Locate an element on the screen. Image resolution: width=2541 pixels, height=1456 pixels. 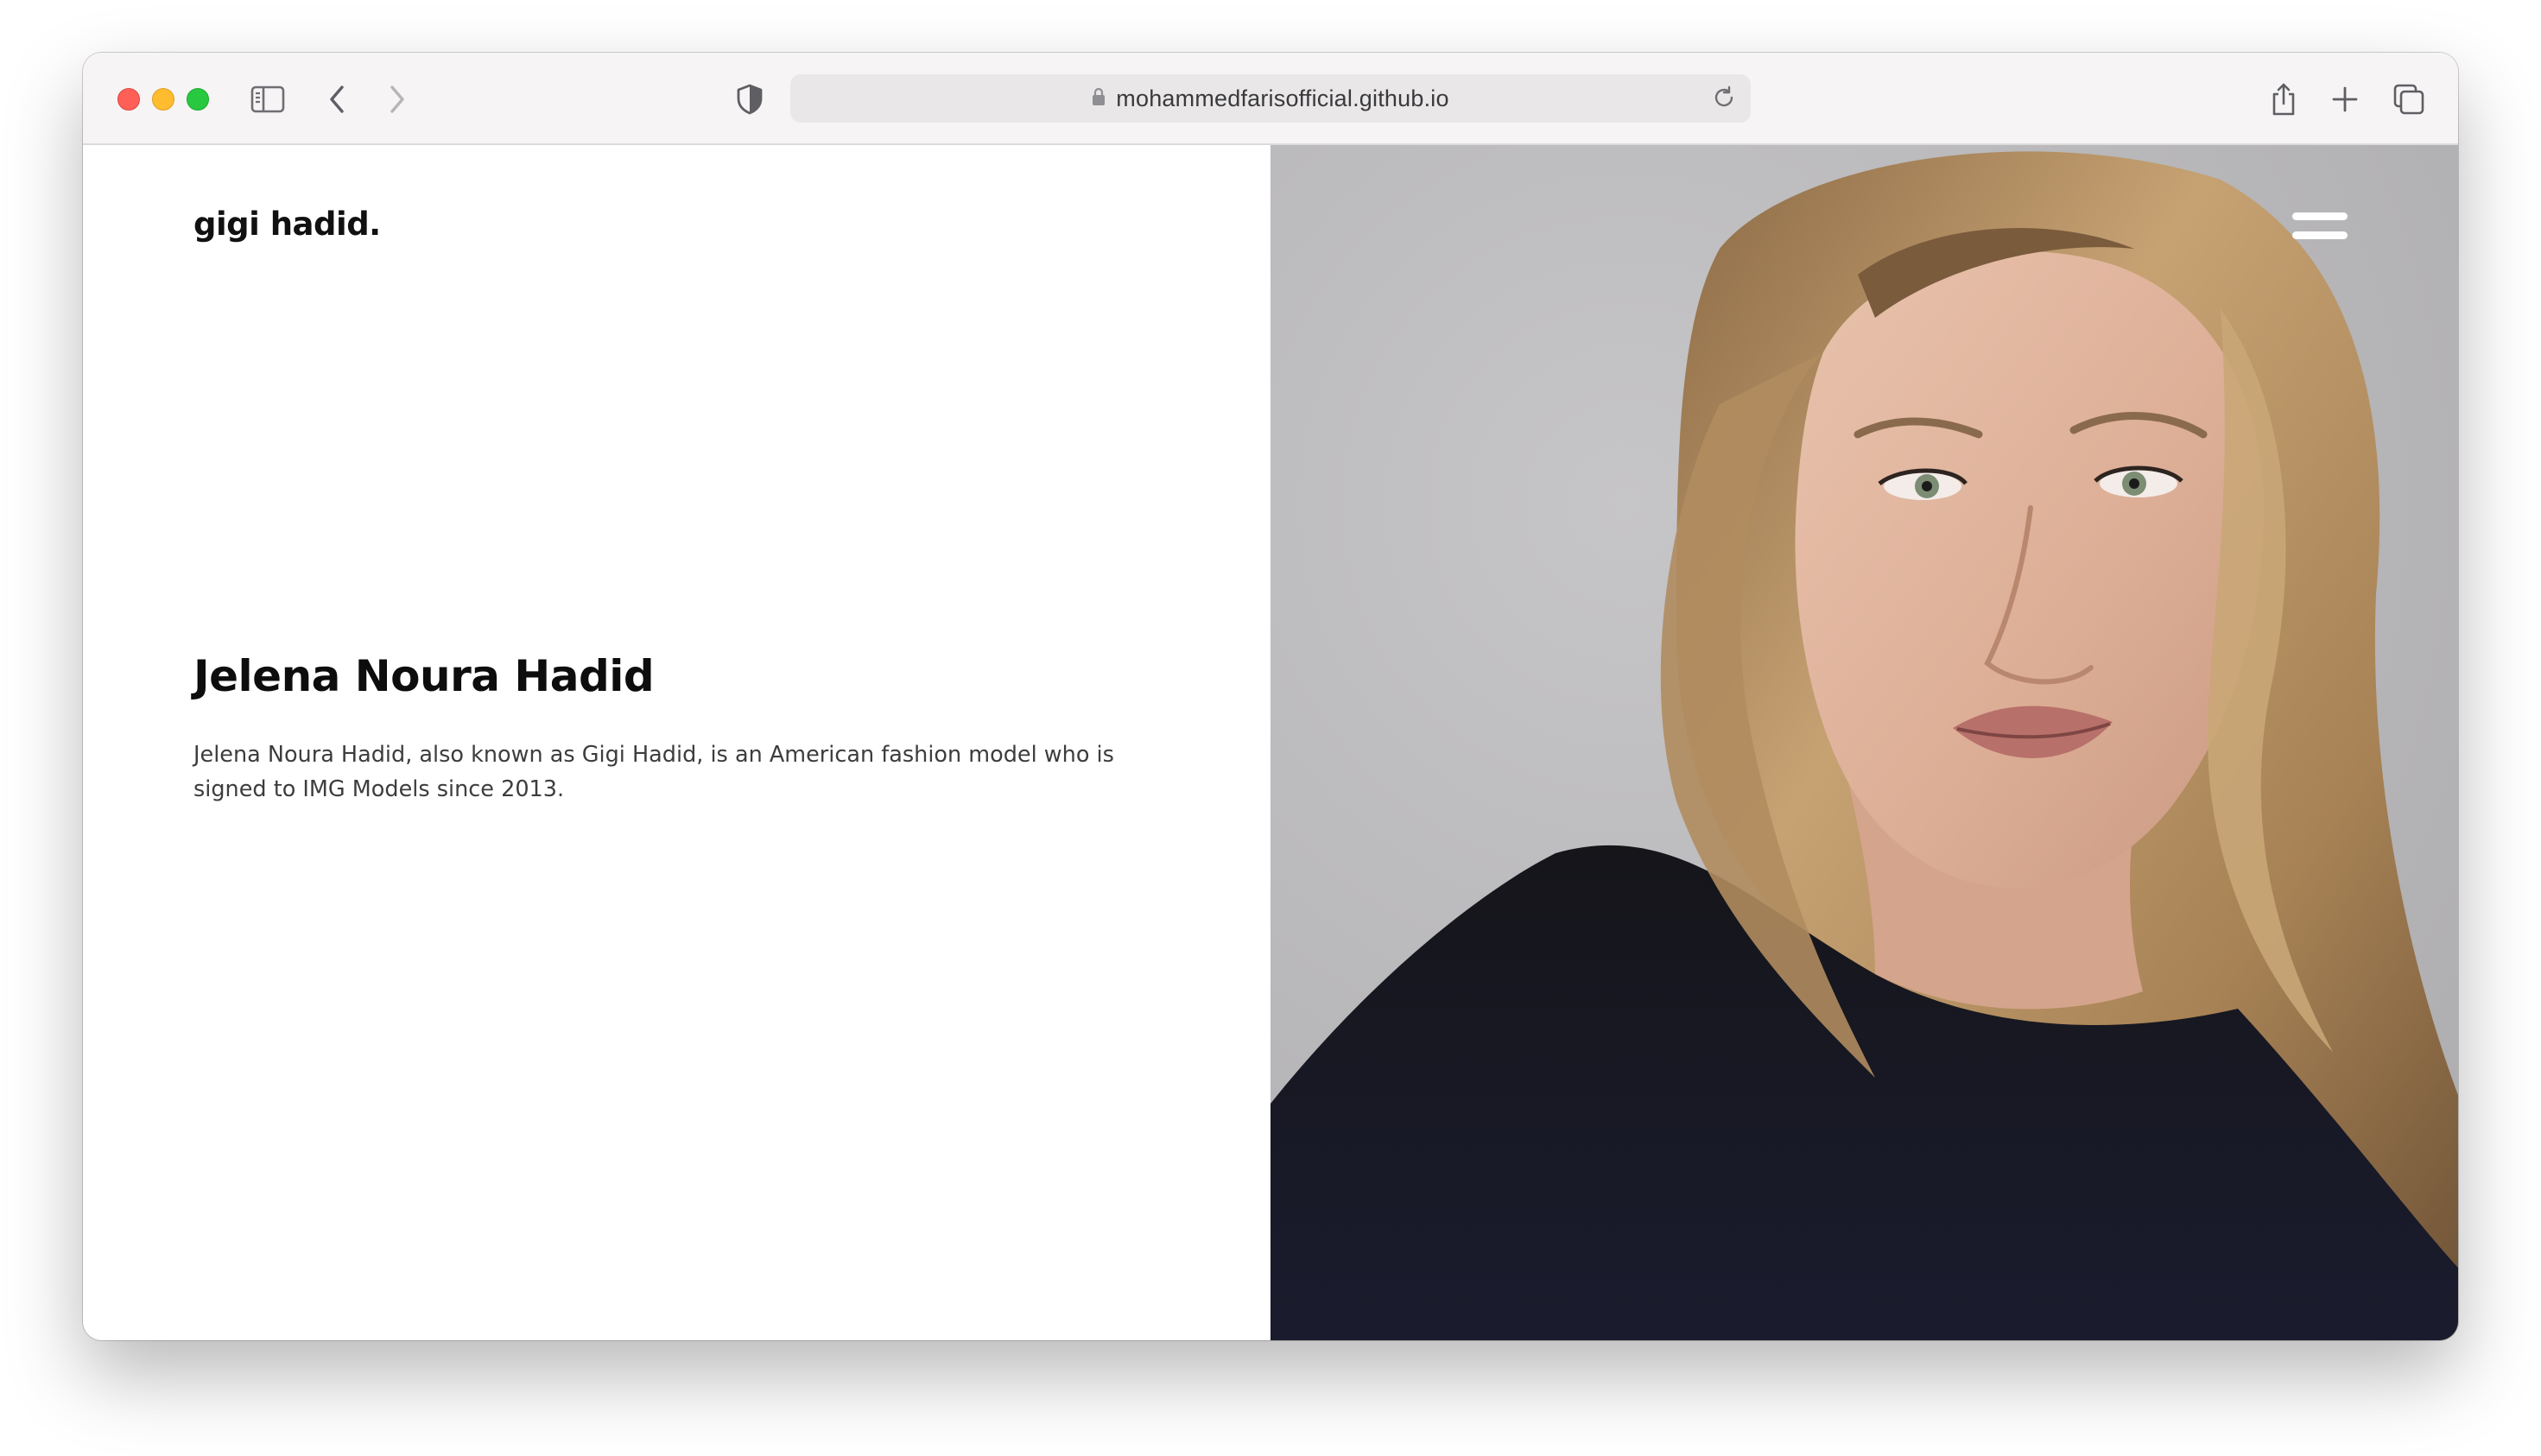
minimize-window-button is located at coordinates (163, 100).